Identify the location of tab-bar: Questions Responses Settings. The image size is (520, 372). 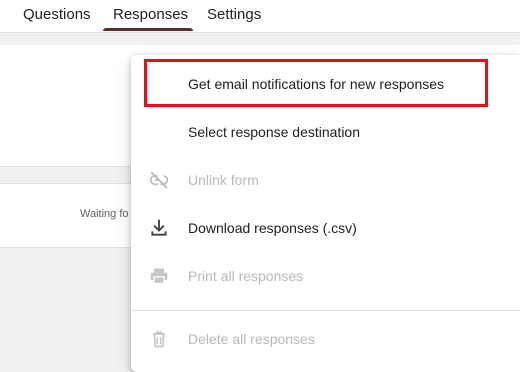
(260, 16).